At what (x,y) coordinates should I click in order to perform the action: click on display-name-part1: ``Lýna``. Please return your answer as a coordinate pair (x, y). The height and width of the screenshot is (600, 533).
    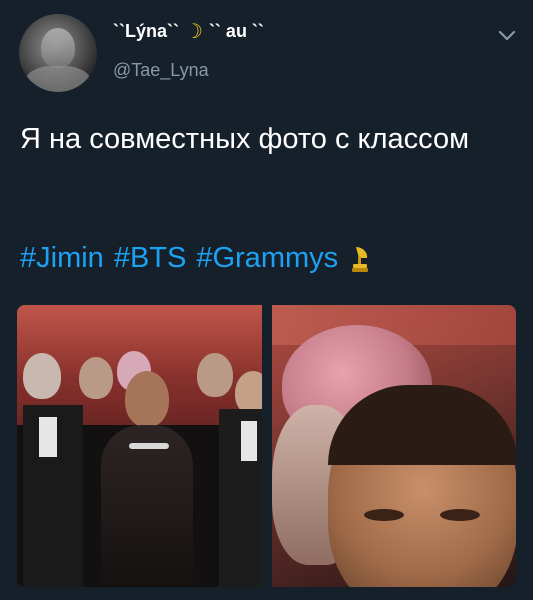
    Looking at the image, I should click on (146, 31).